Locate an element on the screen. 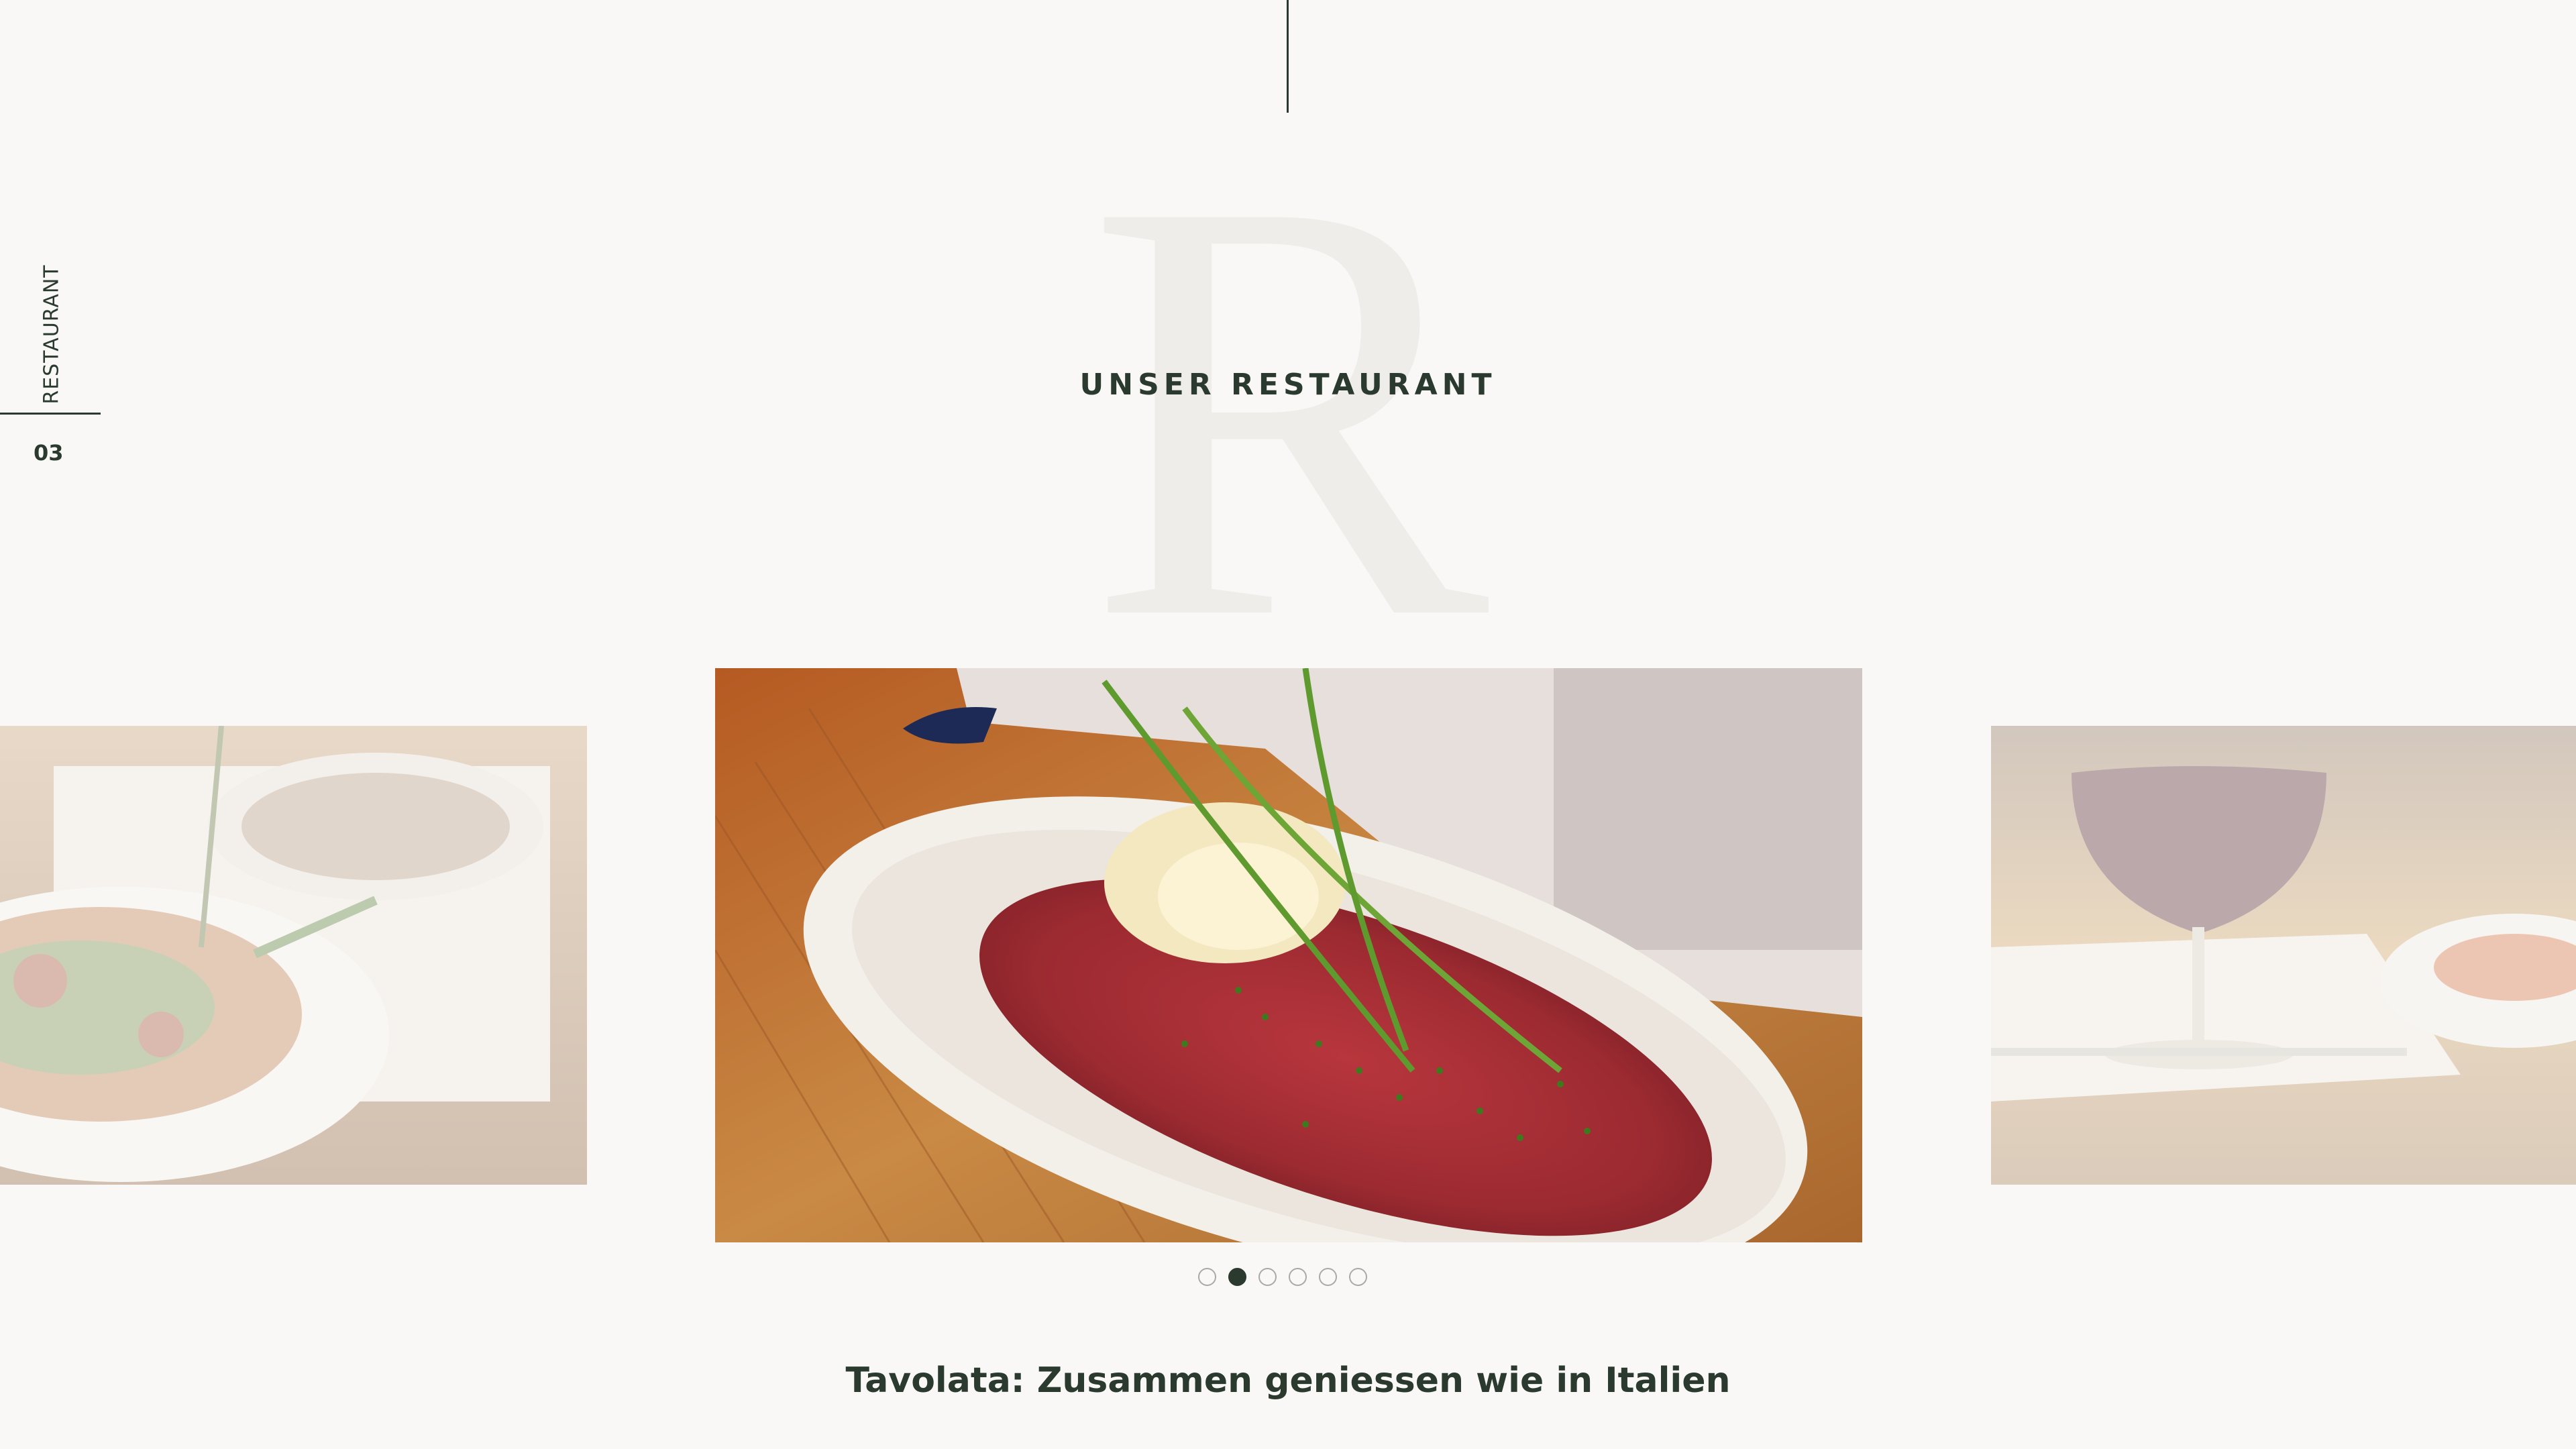 The width and height of the screenshot is (2576, 1449). carousel-pagination is located at coordinates (1282, 1278).